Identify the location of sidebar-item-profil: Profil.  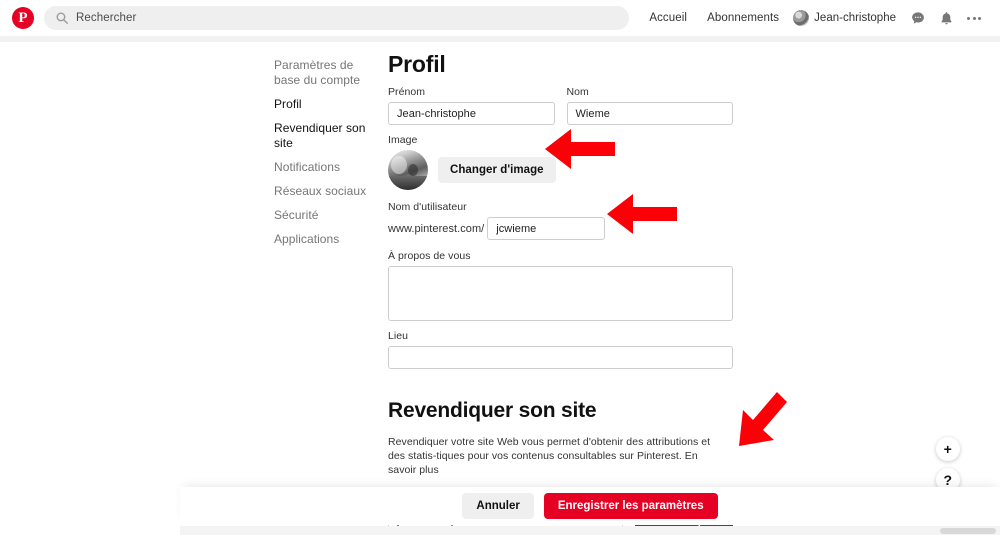
(326, 104).